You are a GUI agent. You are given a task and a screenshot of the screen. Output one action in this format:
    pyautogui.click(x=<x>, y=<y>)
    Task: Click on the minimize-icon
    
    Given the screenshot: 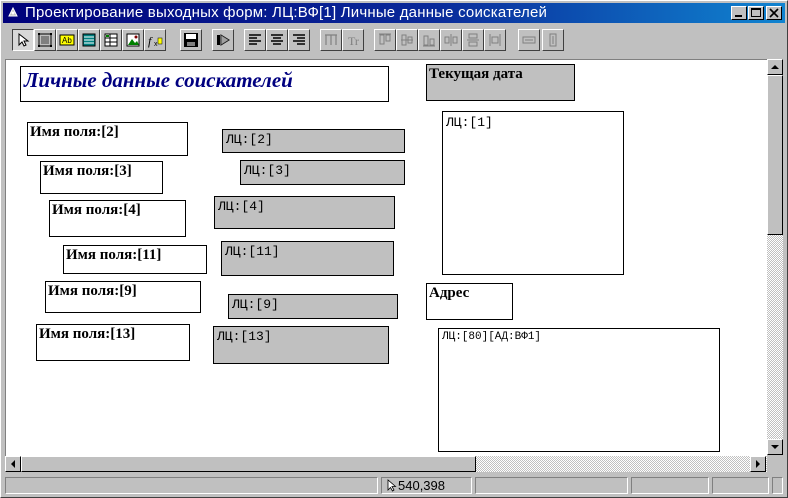 What is the action you would take?
    pyautogui.click(x=738, y=16)
    